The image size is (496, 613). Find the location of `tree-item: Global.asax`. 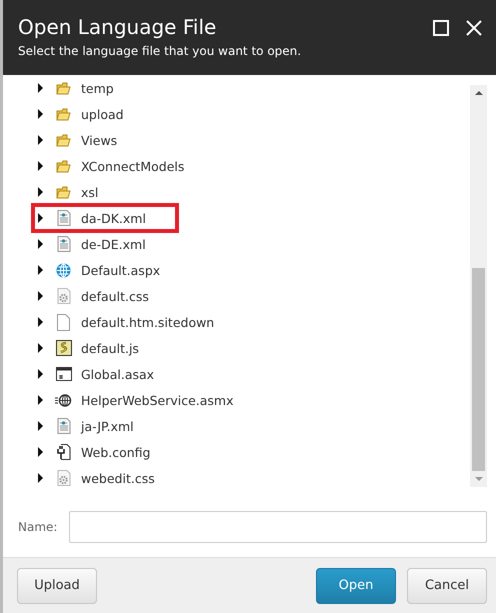

tree-item: Global.asax is located at coordinates (118, 374).